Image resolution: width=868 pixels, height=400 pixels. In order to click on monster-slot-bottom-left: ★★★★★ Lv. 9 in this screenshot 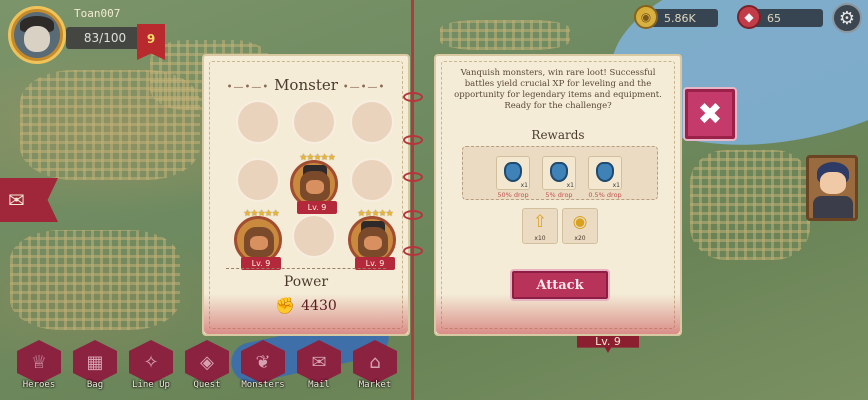, I will do `click(258, 239)`.